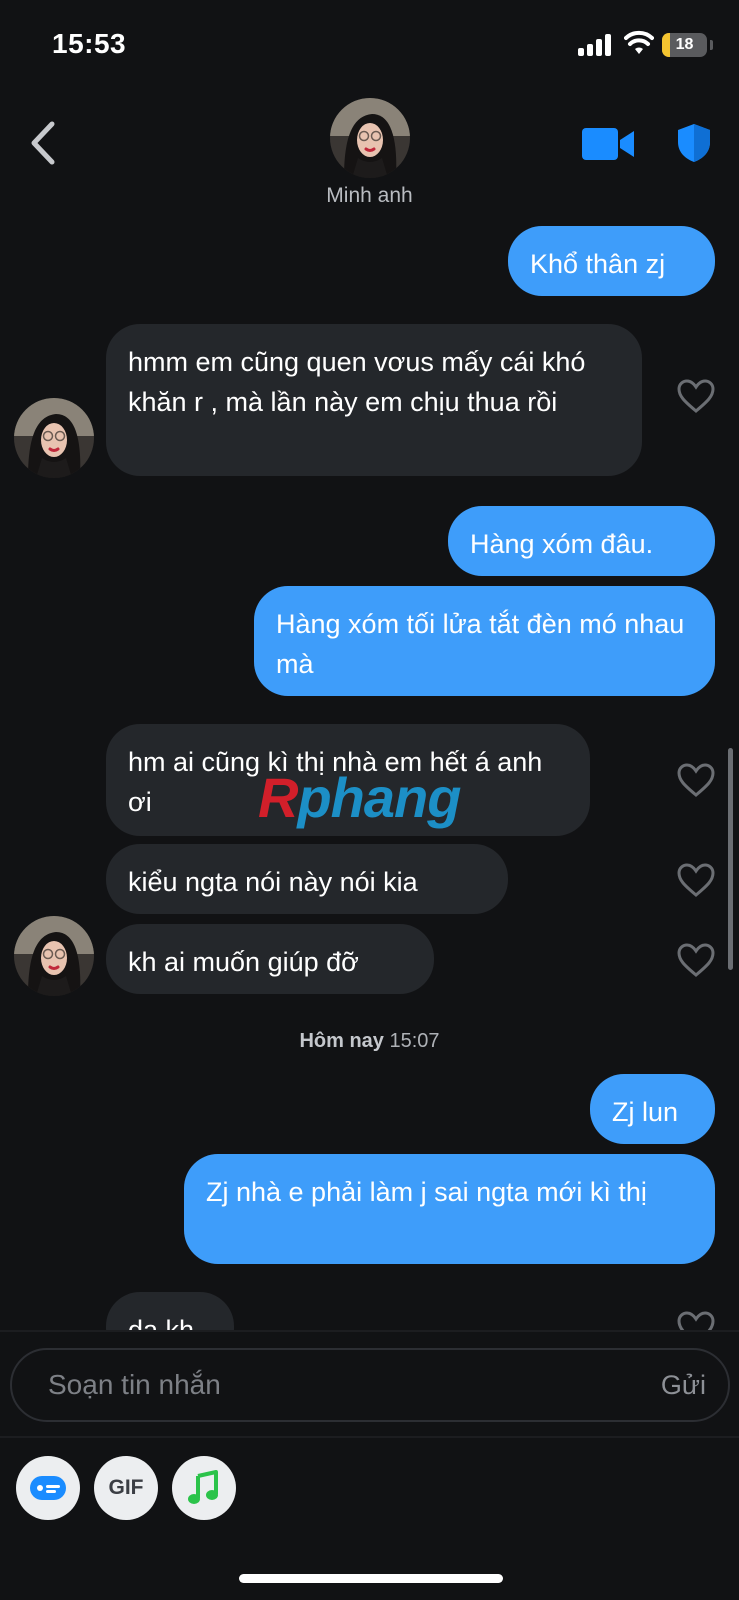 This screenshot has height=1600, width=739. Describe the element at coordinates (581, 541) in the screenshot. I see `message-outgoing: Hàng xóm đâu.` at that location.